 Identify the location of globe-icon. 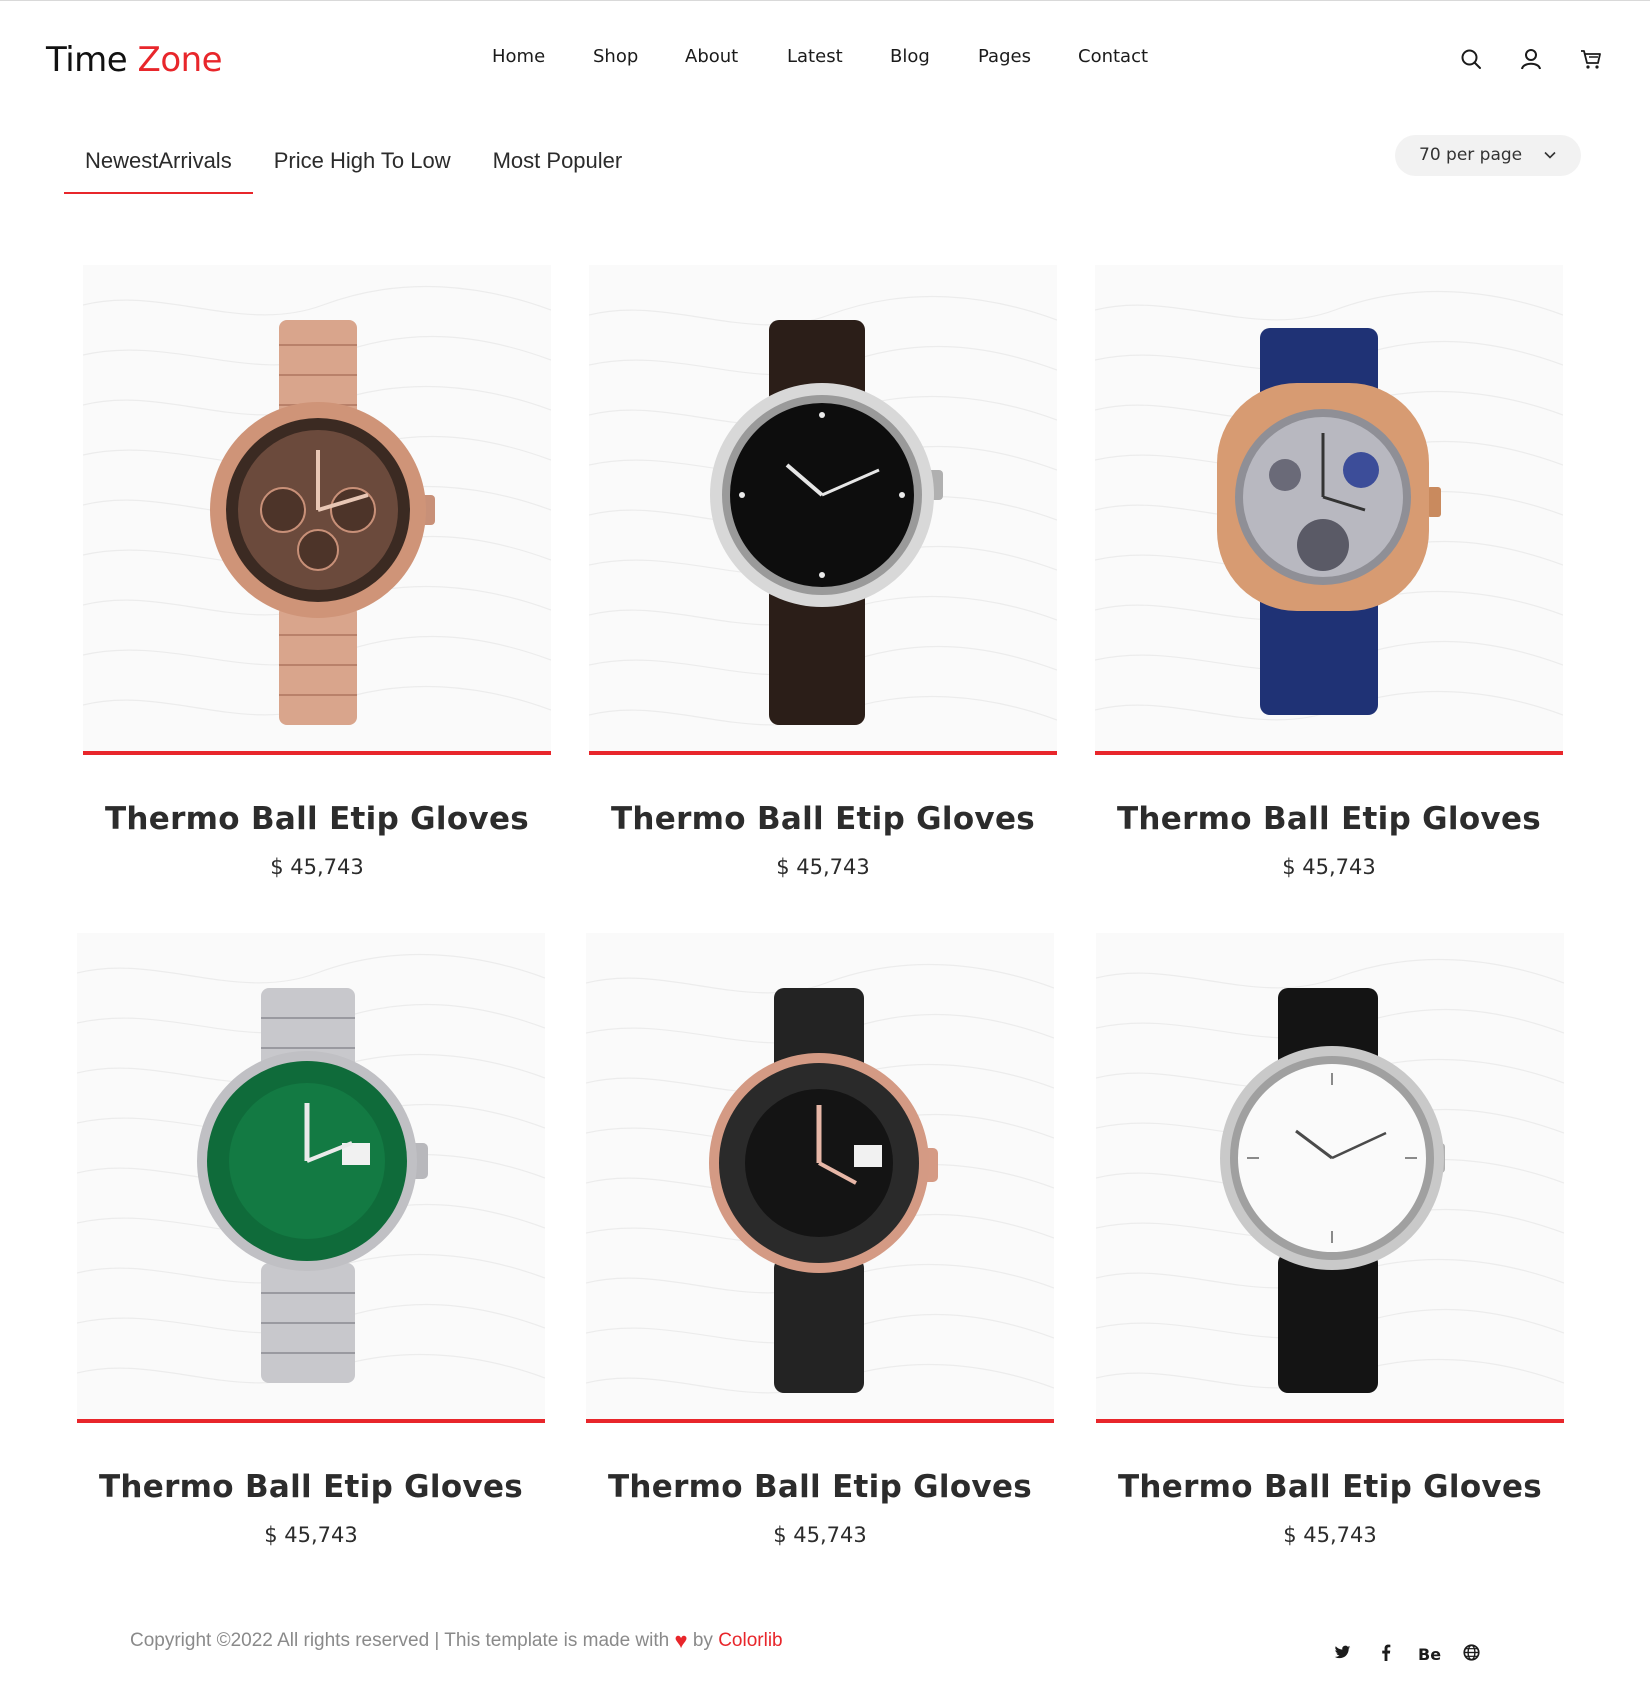
(1471, 1654).